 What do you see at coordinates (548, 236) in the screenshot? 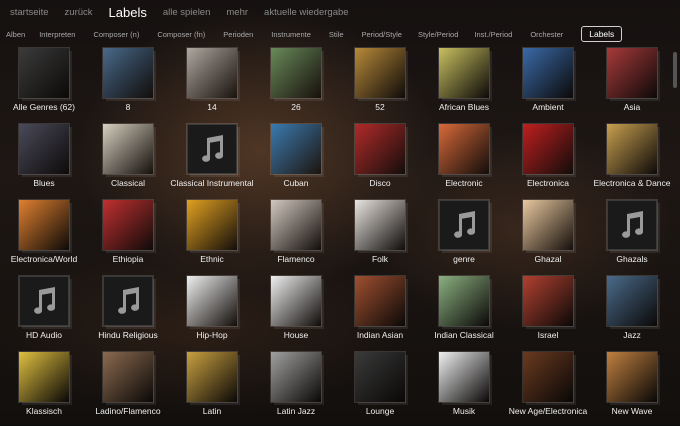
I see `genre-tile: Ghazal` at bounding box center [548, 236].